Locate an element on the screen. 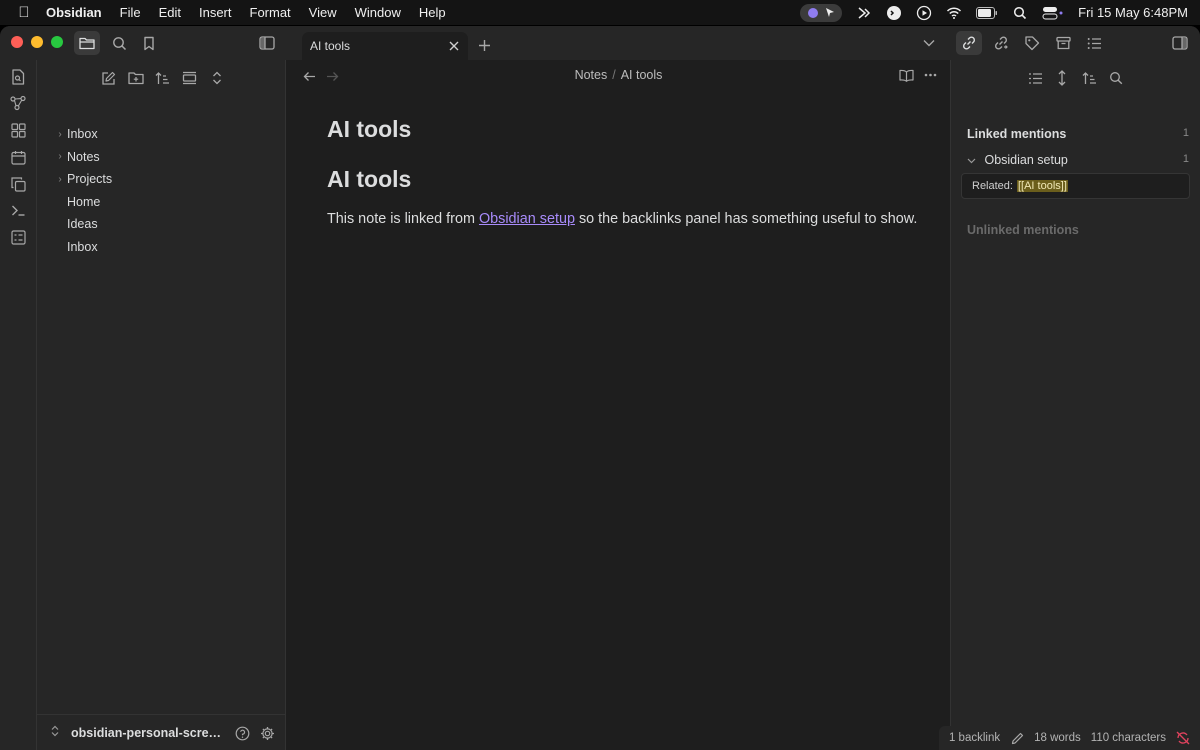 The height and width of the screenshot is (750, 1200). gear-icon is located at coordinates (267, 733).